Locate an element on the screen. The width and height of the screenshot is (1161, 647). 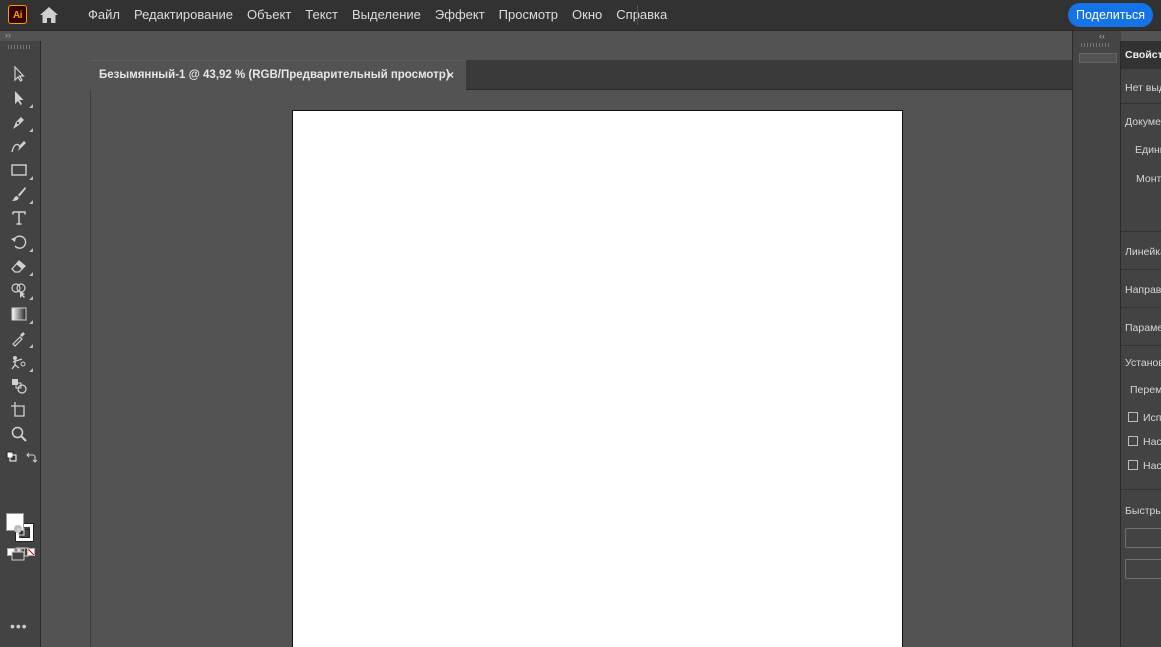
zoom-tool-icon is located at coordinates (20, 434).